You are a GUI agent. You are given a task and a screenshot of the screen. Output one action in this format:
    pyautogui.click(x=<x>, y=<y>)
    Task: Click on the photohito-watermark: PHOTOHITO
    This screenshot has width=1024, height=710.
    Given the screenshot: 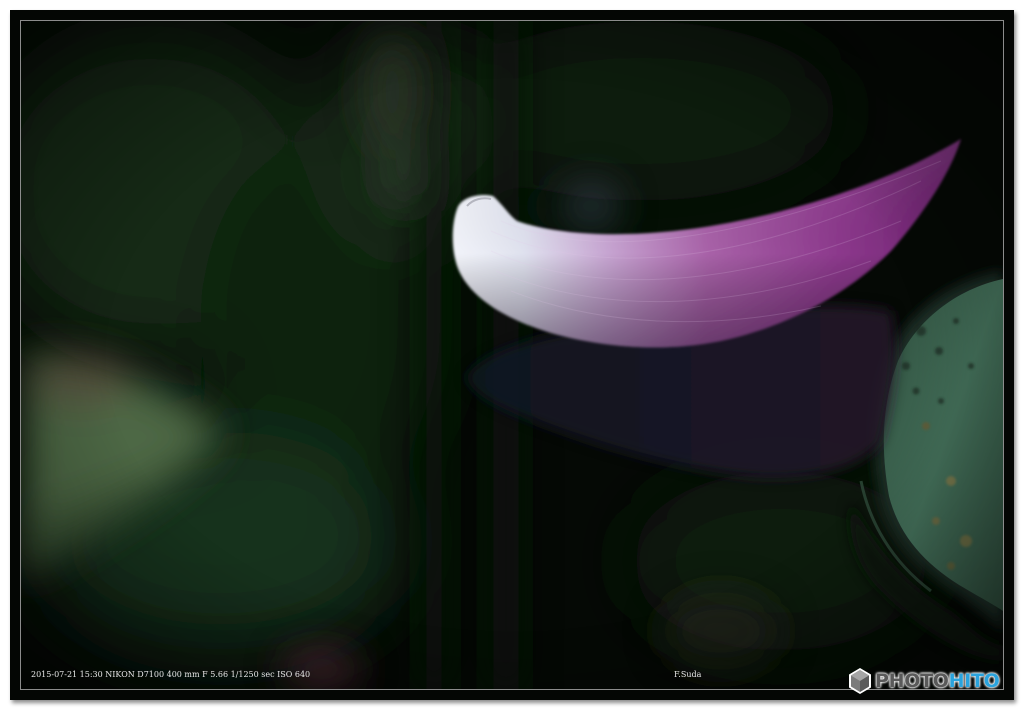 What is the action you would take?
    pyautogui.click(x=924, y=681)
    